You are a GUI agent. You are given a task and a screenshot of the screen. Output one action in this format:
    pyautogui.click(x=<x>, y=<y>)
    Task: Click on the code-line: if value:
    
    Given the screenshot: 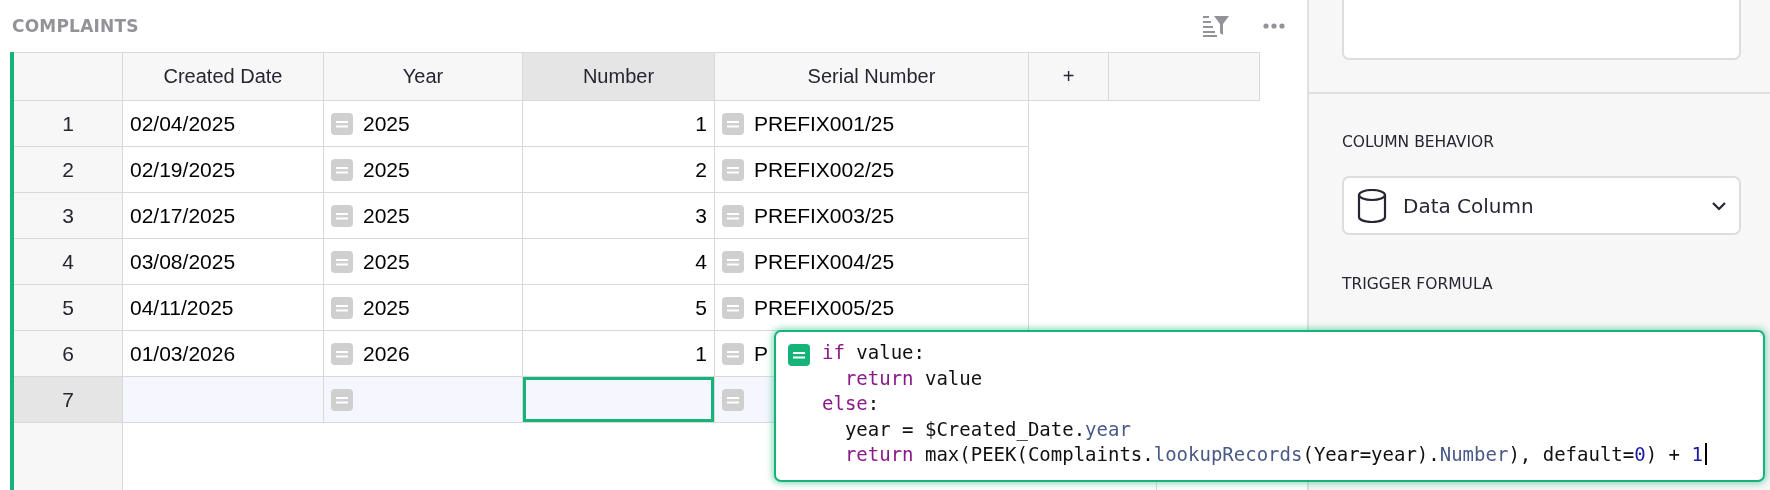 What is the action you would take?
    pyautogui.click(x=873, y=352)
    